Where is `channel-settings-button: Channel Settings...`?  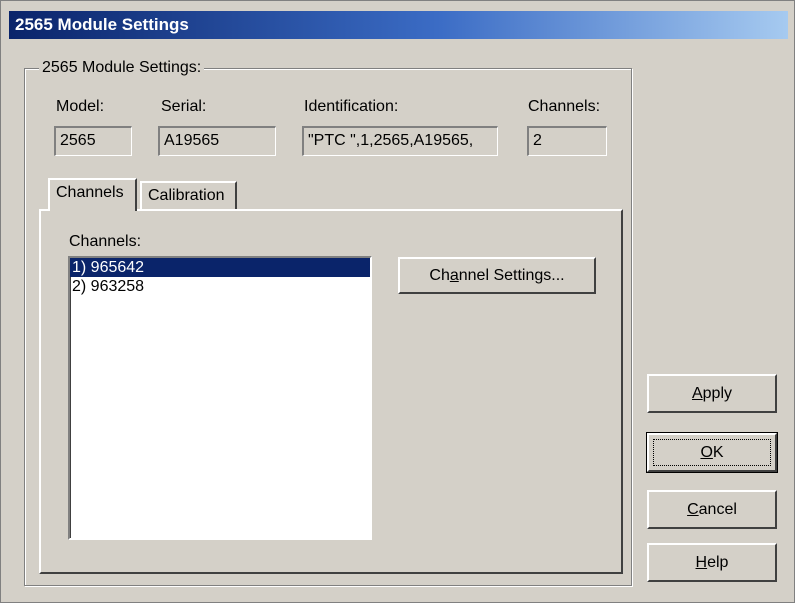 channel-settings-button: Channel Settings... is located at coordinates (497, 275).